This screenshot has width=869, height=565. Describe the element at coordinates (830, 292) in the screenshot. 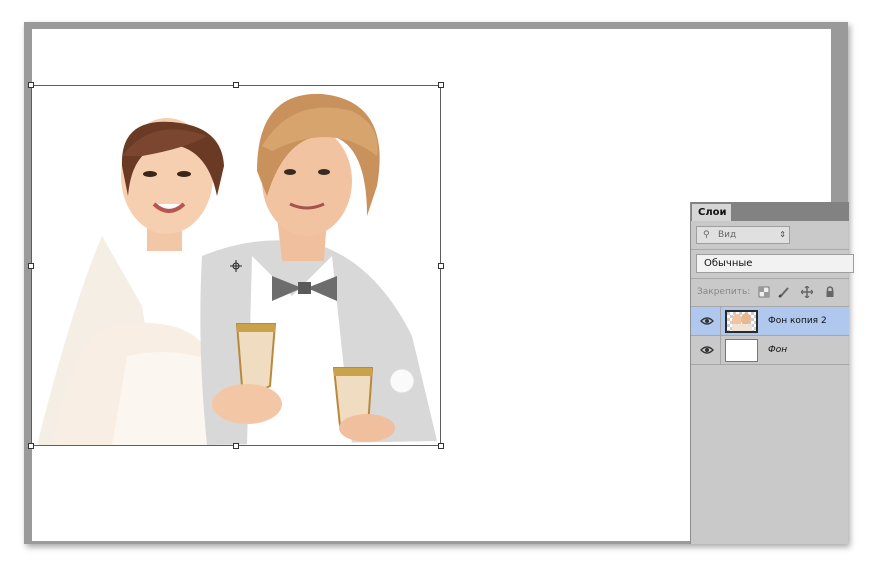

I see `lock-all-icon` at that location.